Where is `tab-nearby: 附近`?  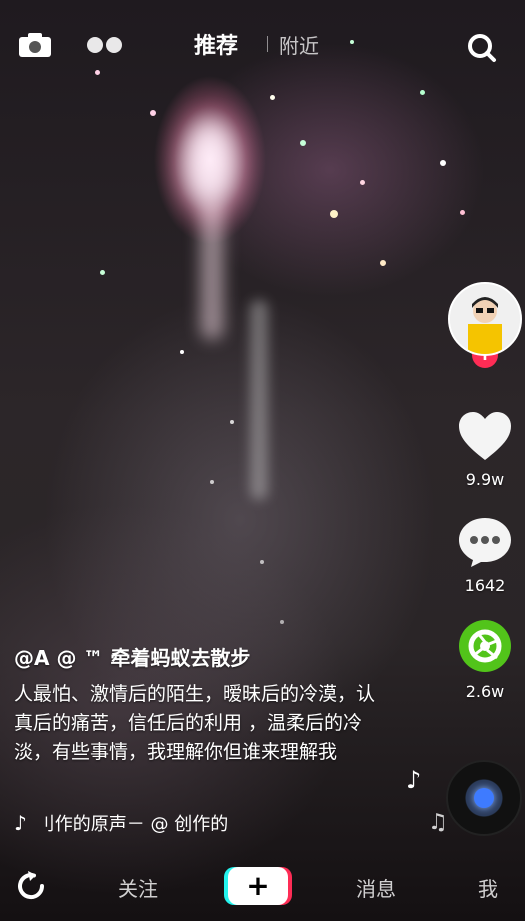
tab-nearby: 附近 is located at coordinates (299, 44).